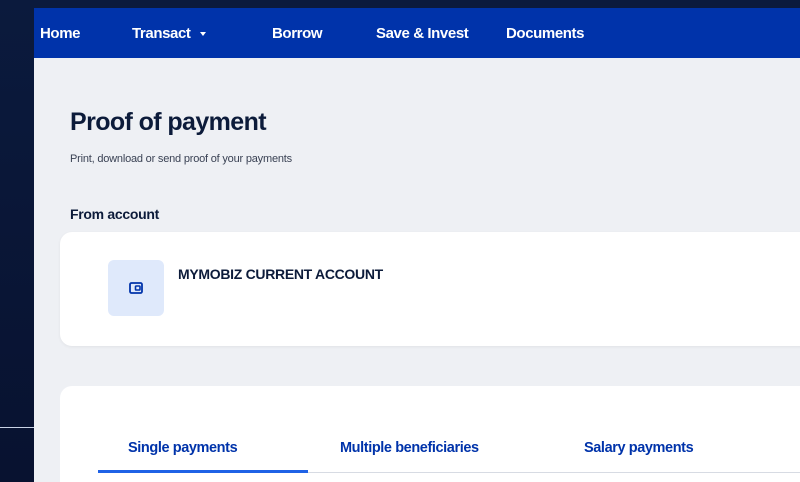 This screenshot has width=800, height=482. I want to click on tab-multiple-beneficiaries: Multiple beneficiaries, so click(409, 448).